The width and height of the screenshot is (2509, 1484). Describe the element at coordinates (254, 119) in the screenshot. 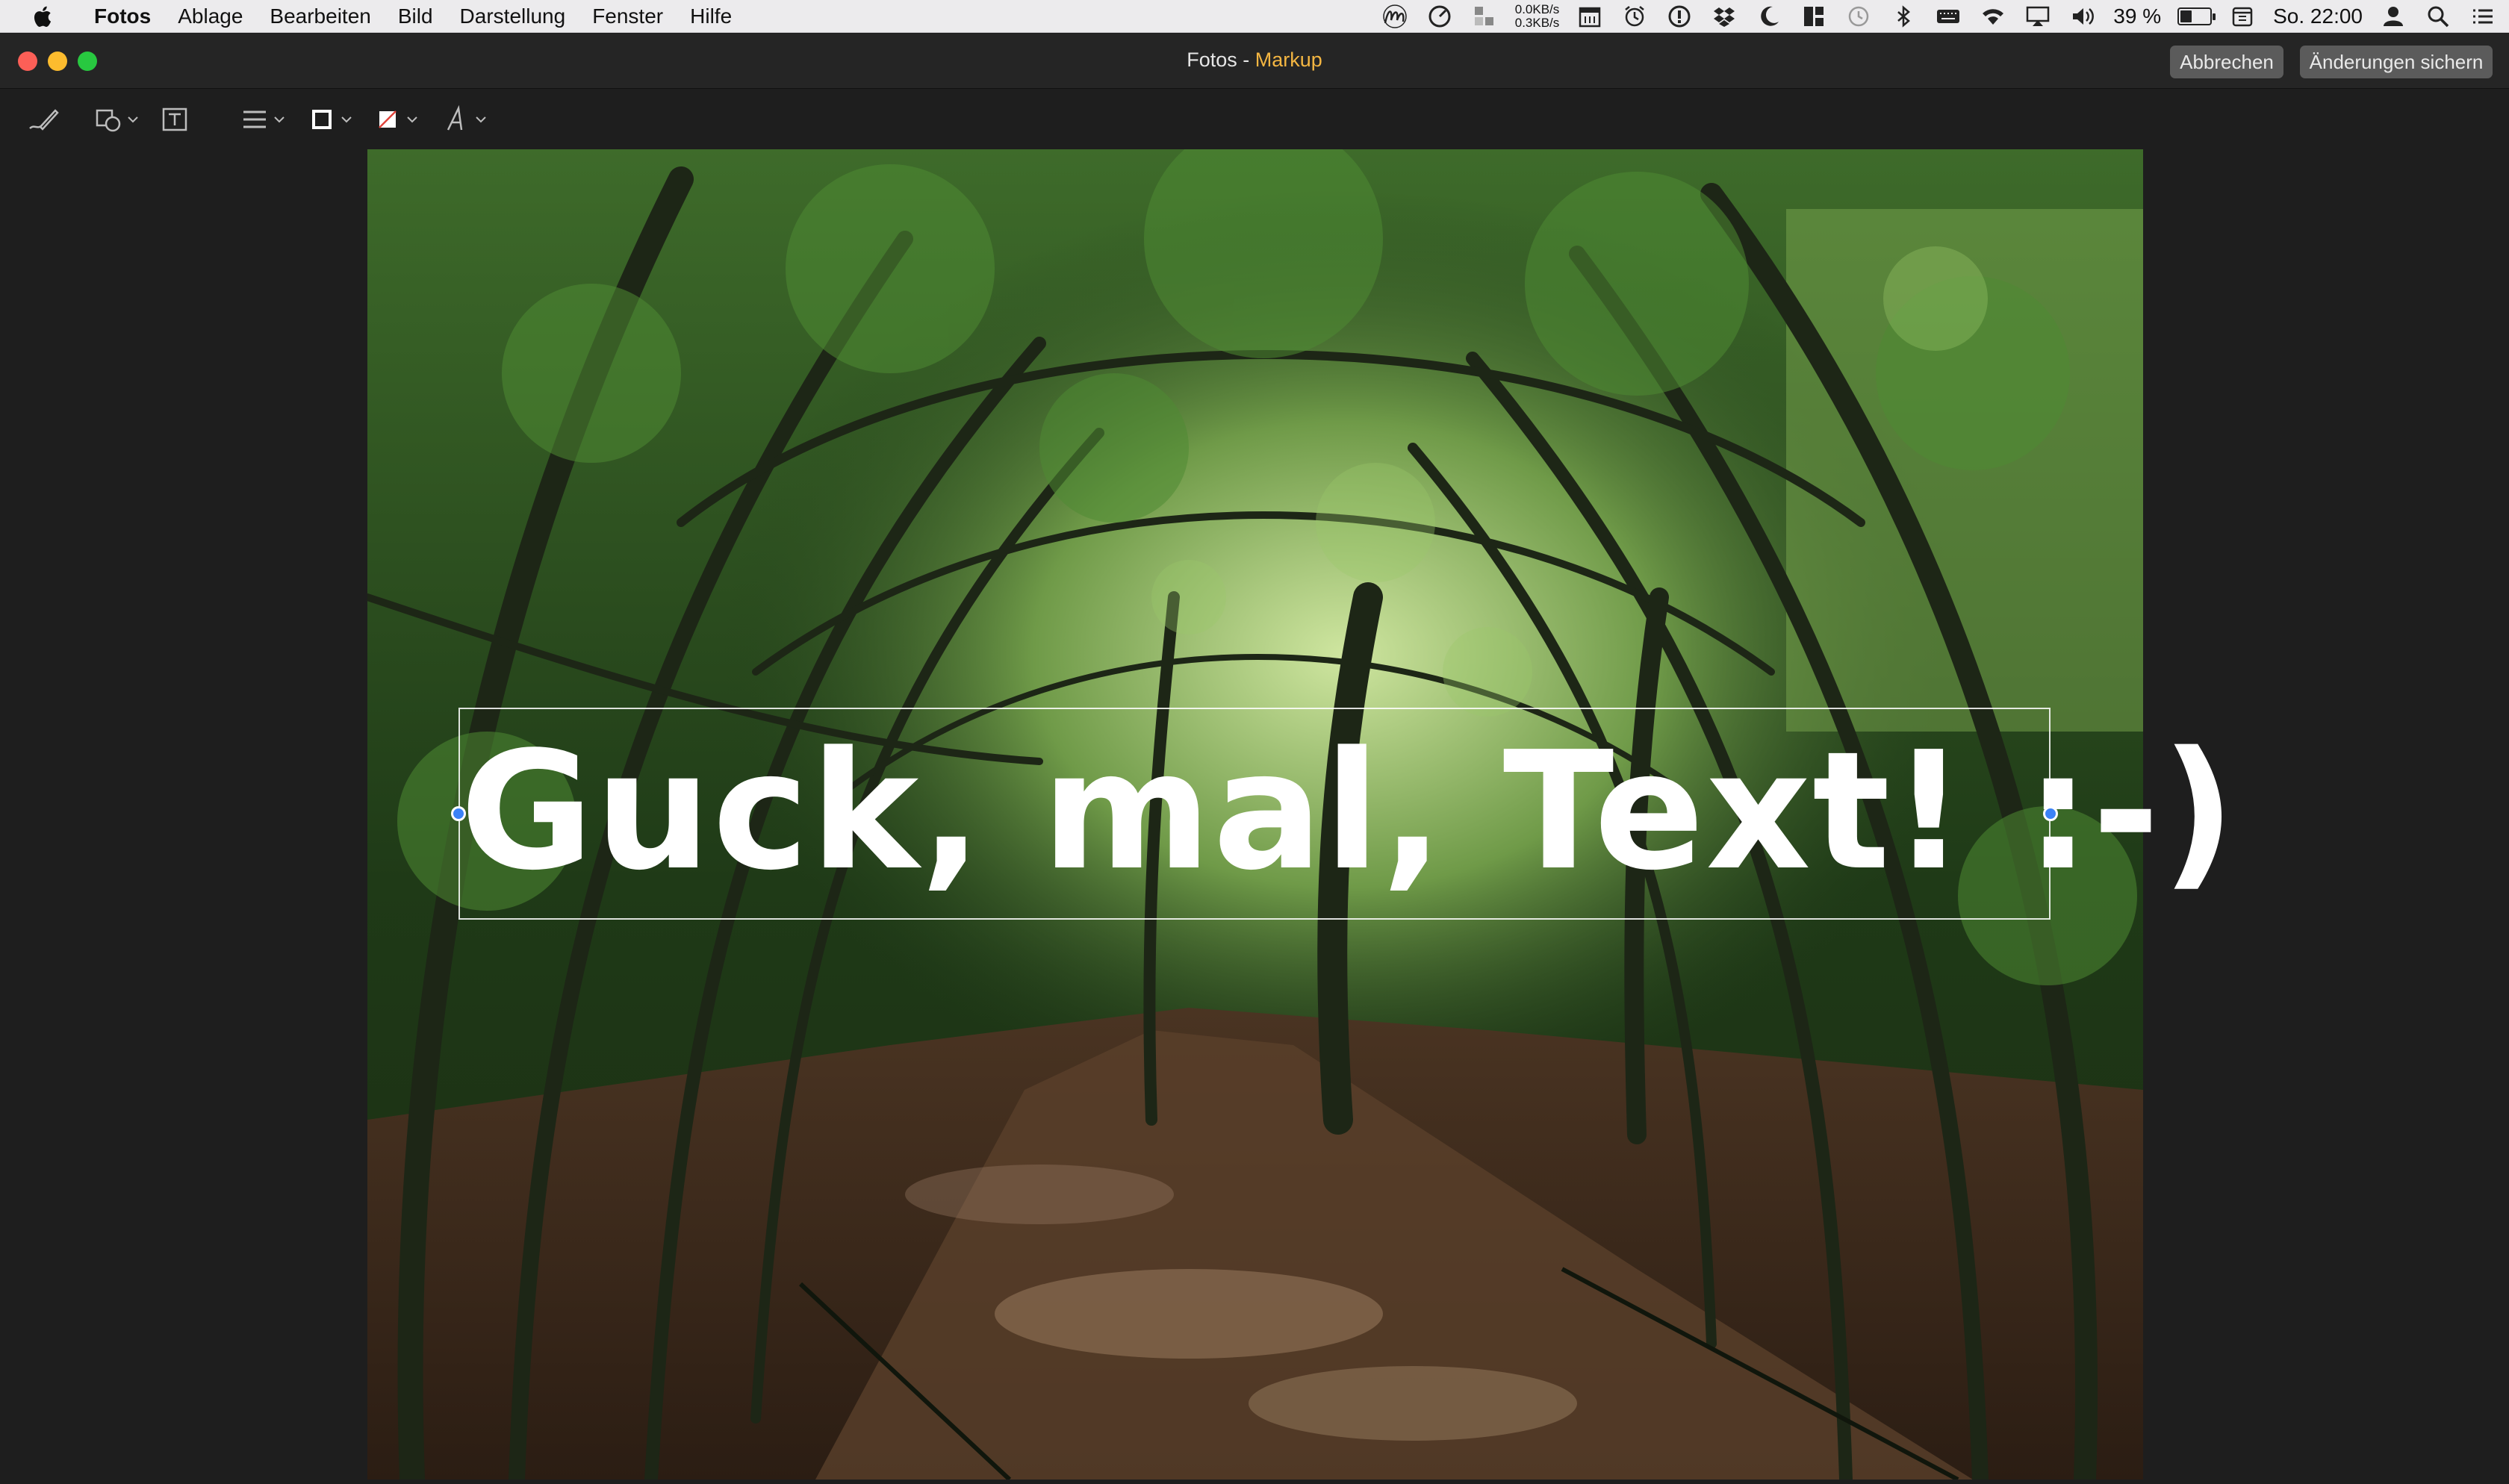

I see `line-style-icon` at that location.